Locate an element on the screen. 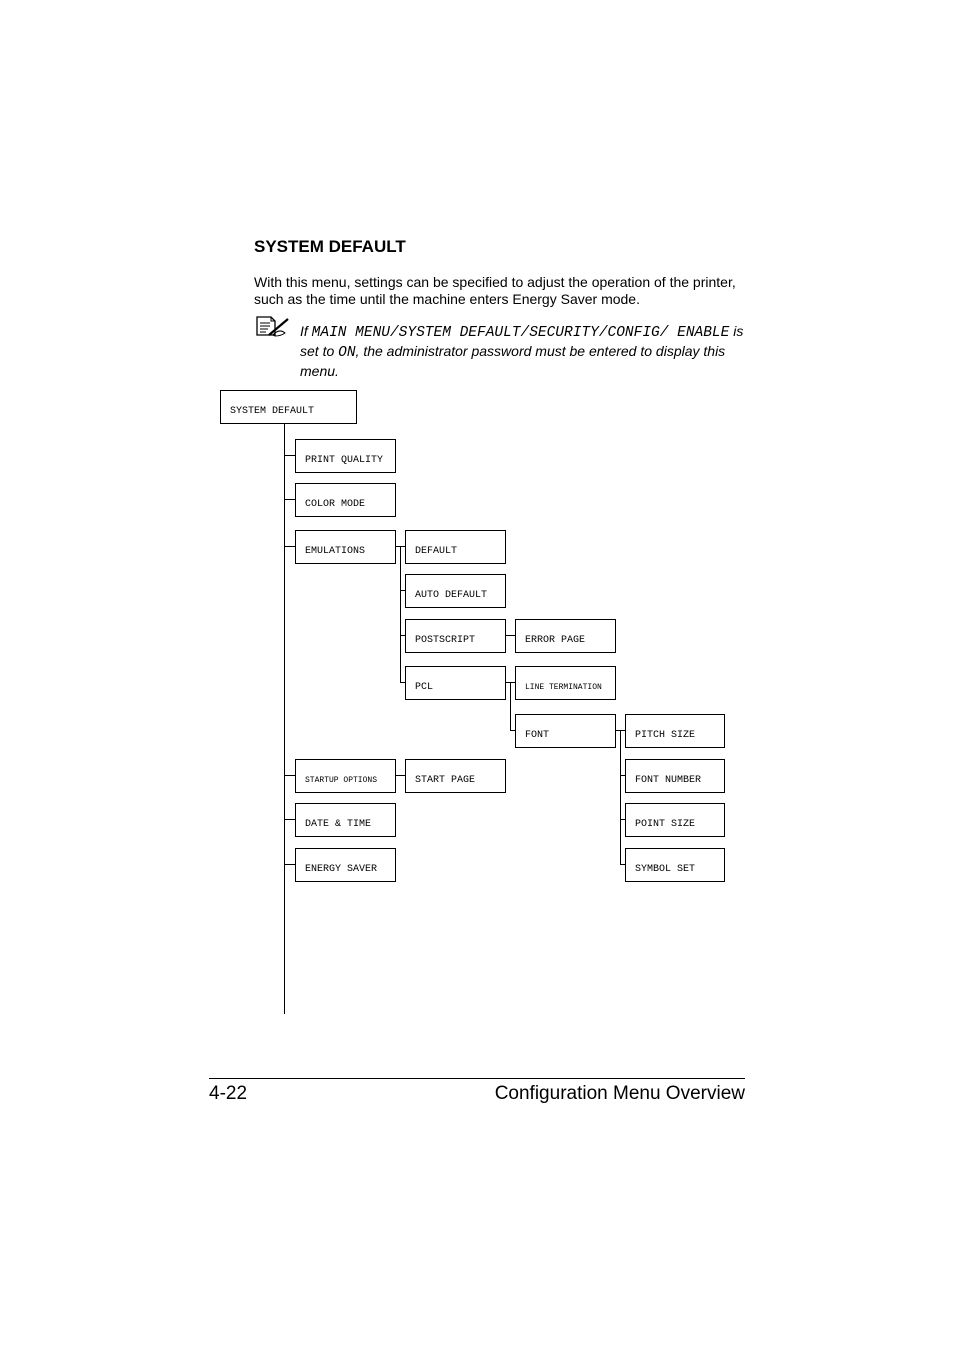 The height and width of the screenshot is (1350, 954). menu-box-error-page: ERROR PAGE is located at coordinates (565, 636).